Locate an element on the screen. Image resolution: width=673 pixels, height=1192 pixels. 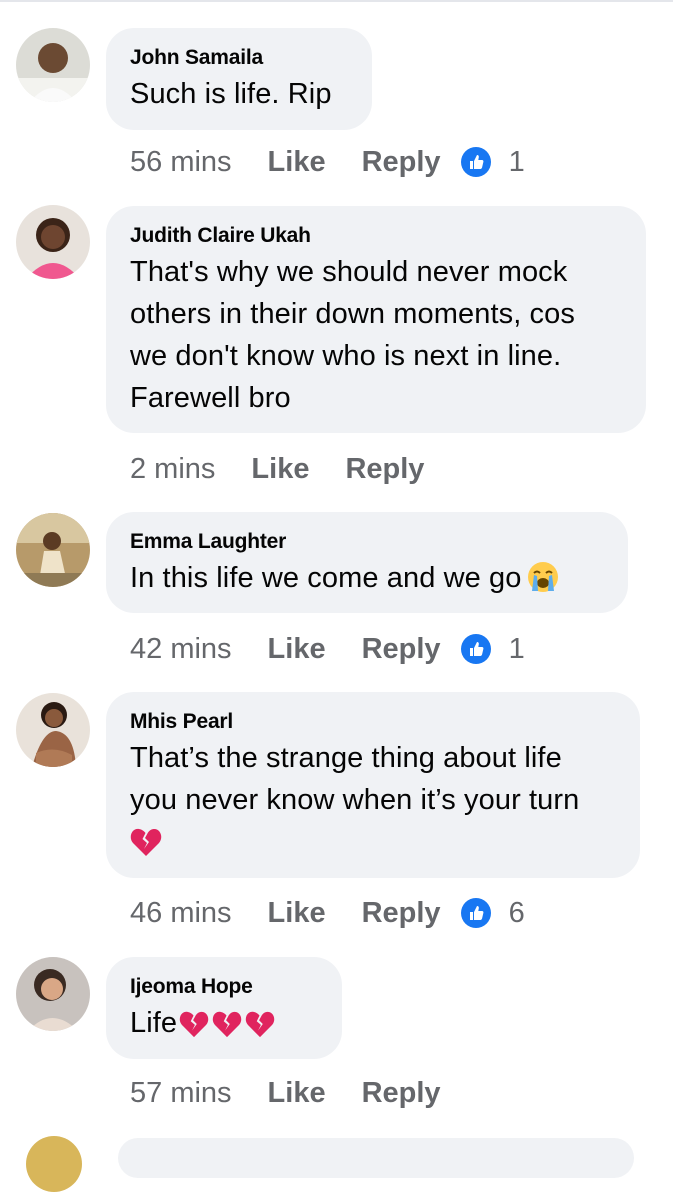
comment-text-line: That's why we should never mock is located at coordinates (349, 272).